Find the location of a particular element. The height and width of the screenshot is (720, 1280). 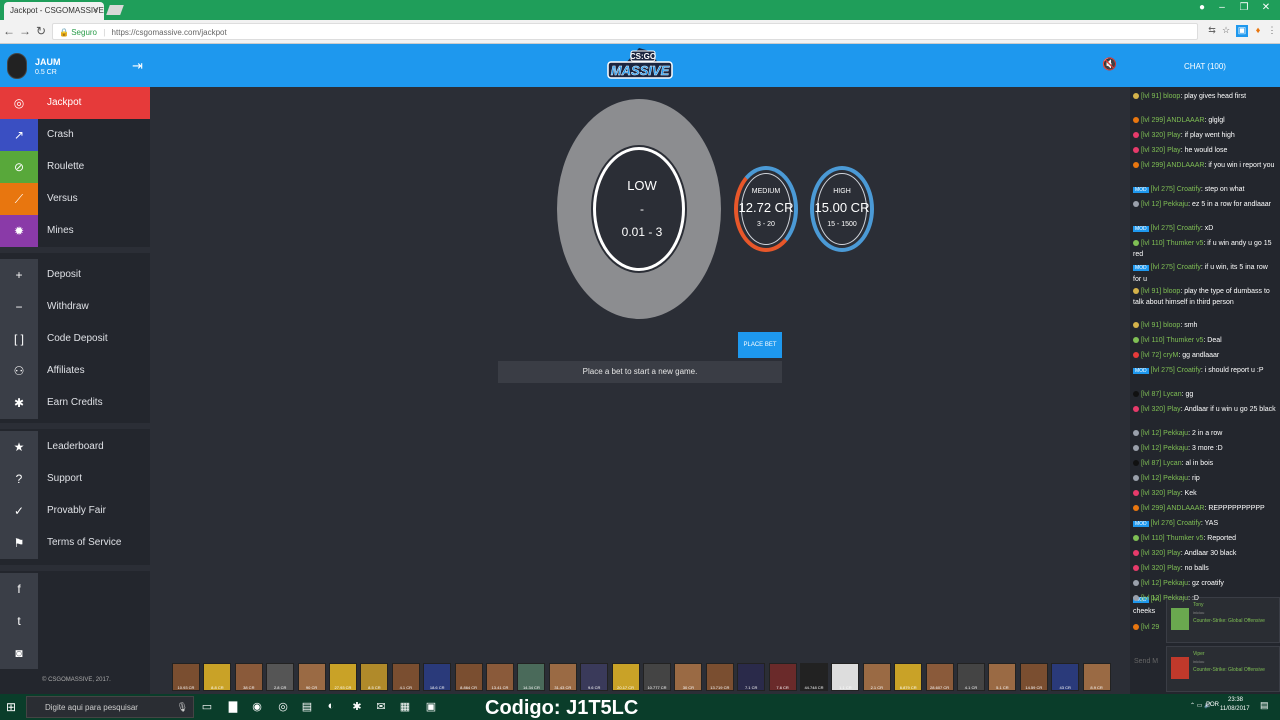

sidebar-item-withdraw: − Withdraw is located at coordinates (75, 307).